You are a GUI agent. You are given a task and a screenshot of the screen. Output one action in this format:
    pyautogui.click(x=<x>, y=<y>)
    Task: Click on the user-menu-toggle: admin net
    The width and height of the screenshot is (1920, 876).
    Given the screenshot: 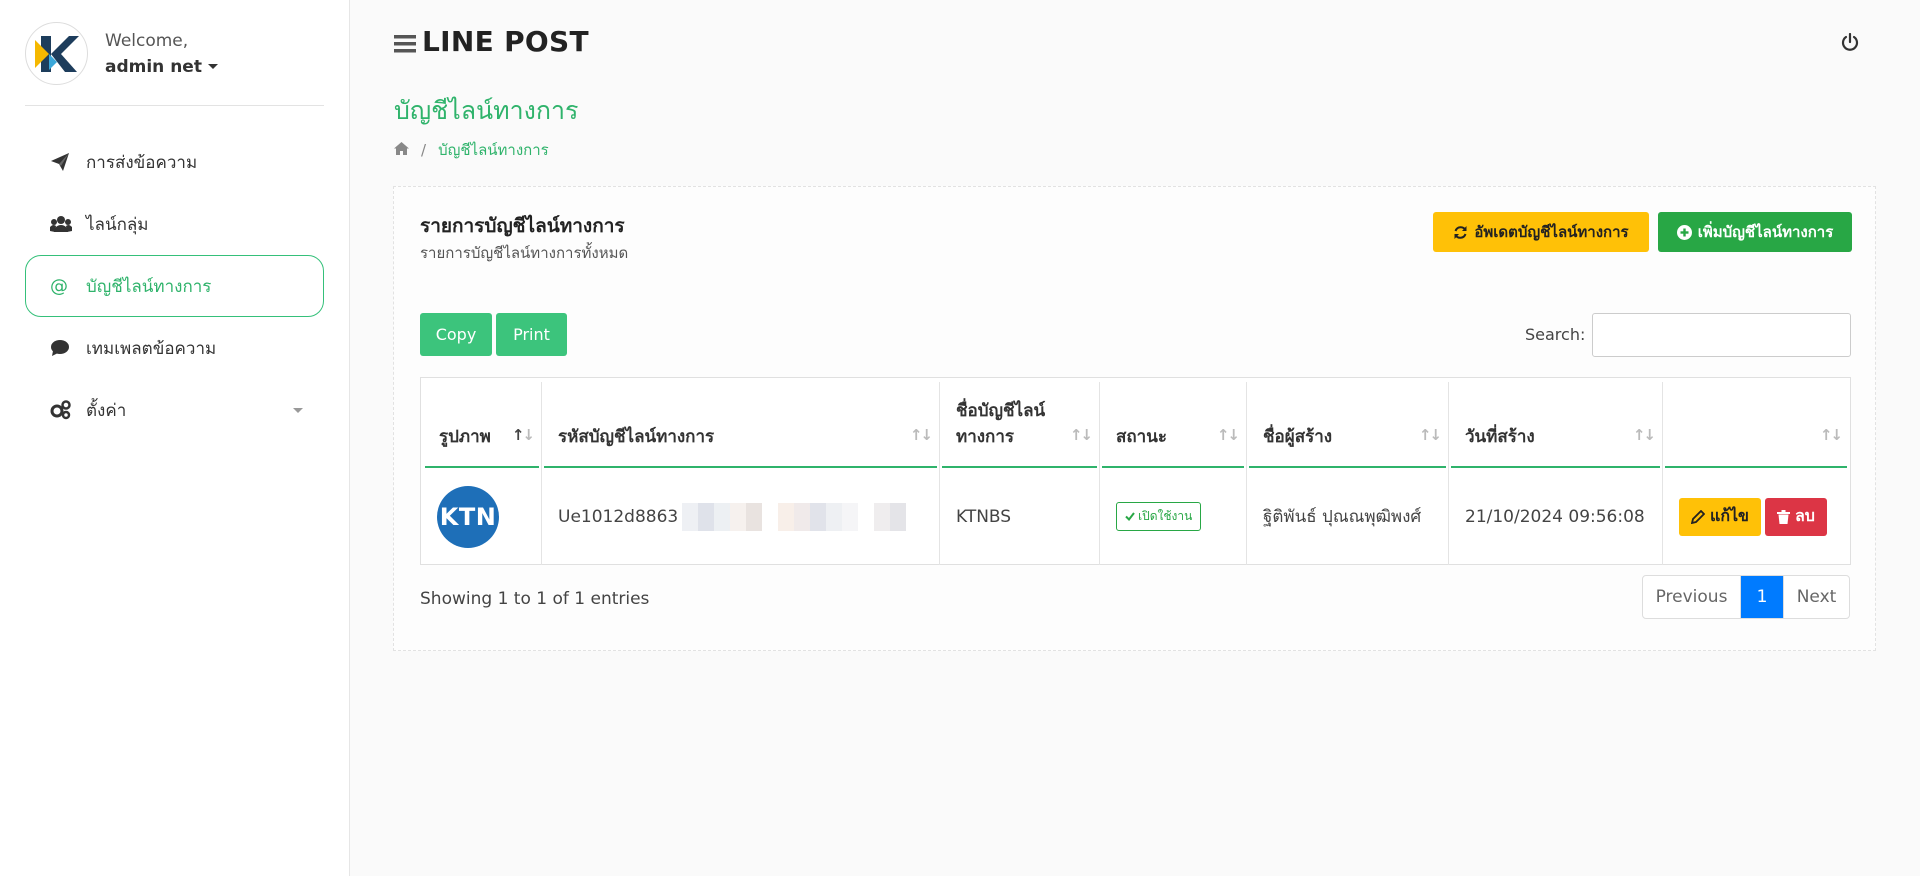 What is the action you would take?
    pyautogui.click(x=161, y=67)
    